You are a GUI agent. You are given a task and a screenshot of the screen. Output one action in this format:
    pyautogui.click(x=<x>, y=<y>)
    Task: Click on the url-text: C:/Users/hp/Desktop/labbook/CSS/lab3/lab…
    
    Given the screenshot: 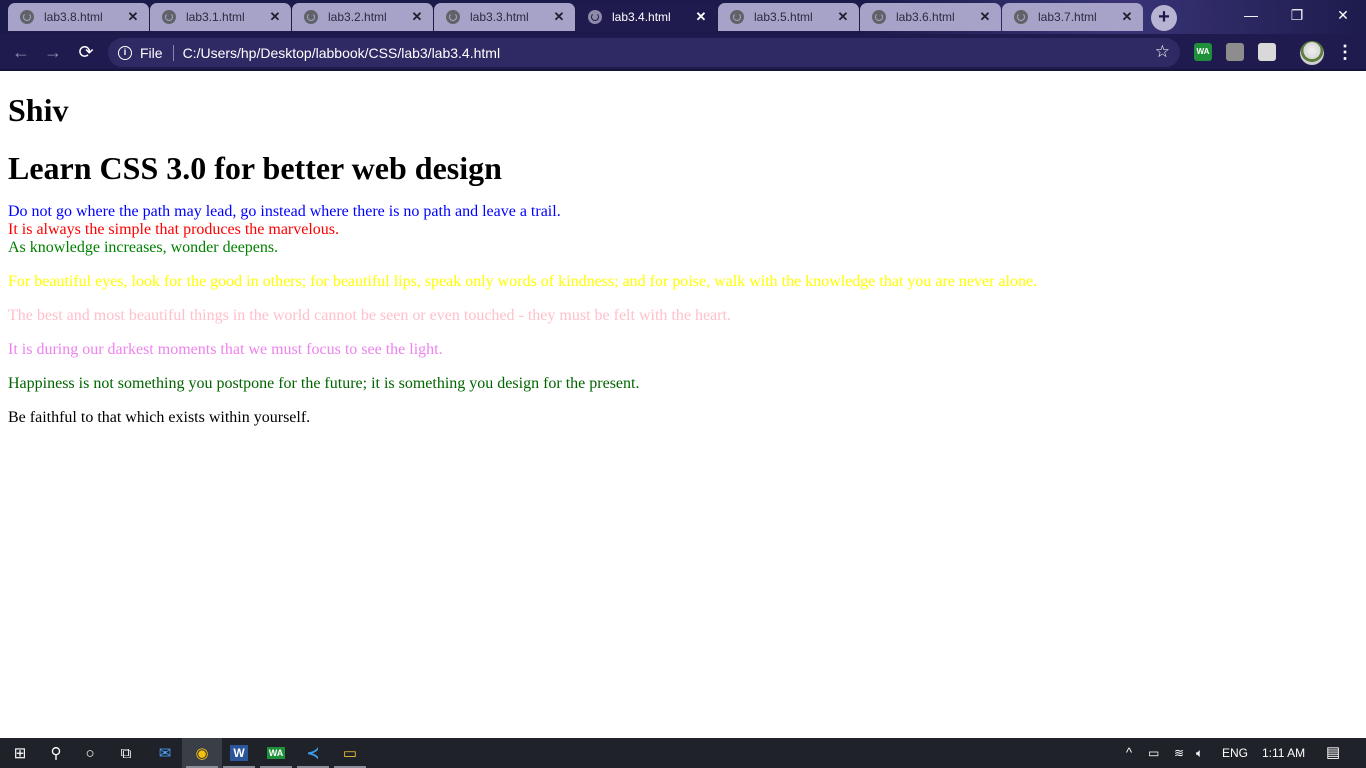 What is the action you would take?
    pyautogui.click(x=342, y=53)
    